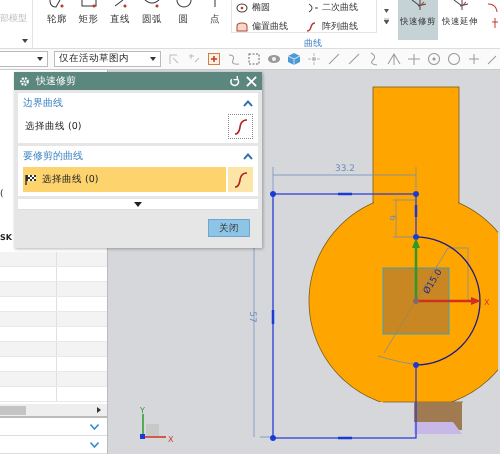  I want to click on axis-label: Y, so click(142, 410).